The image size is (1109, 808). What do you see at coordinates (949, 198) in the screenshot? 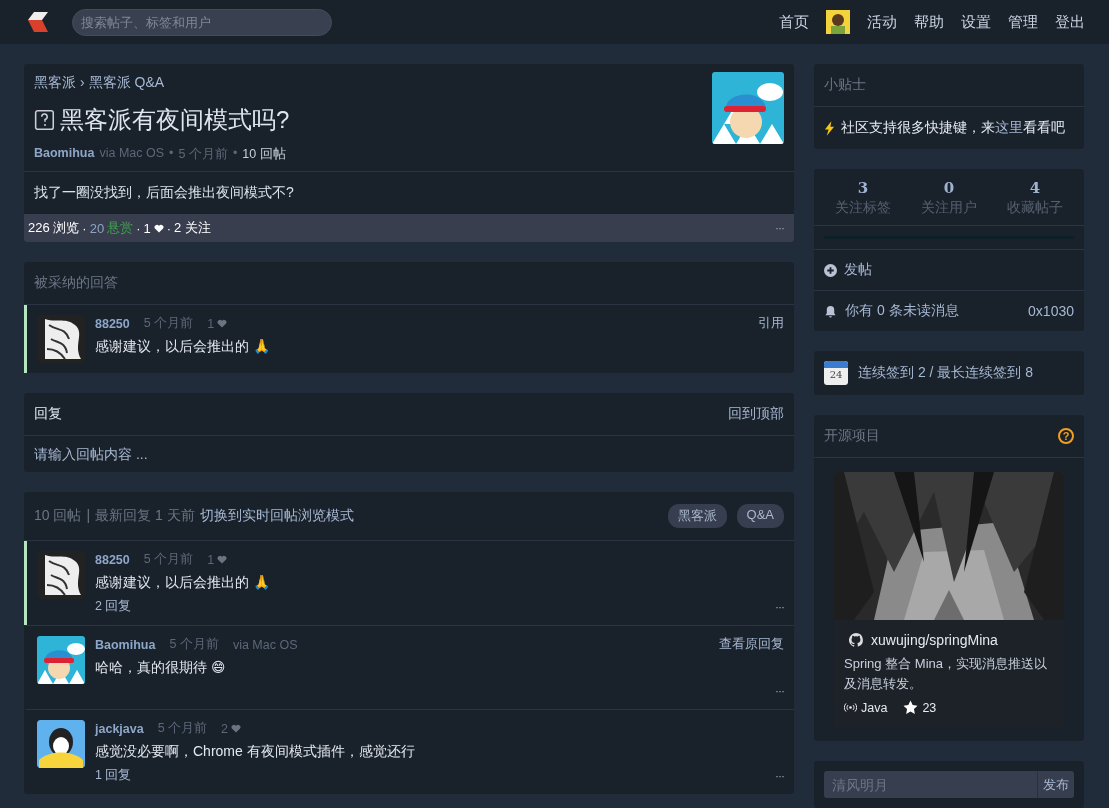
I see `stat-item: 0 关注用户` at bounding box center [949, 198].